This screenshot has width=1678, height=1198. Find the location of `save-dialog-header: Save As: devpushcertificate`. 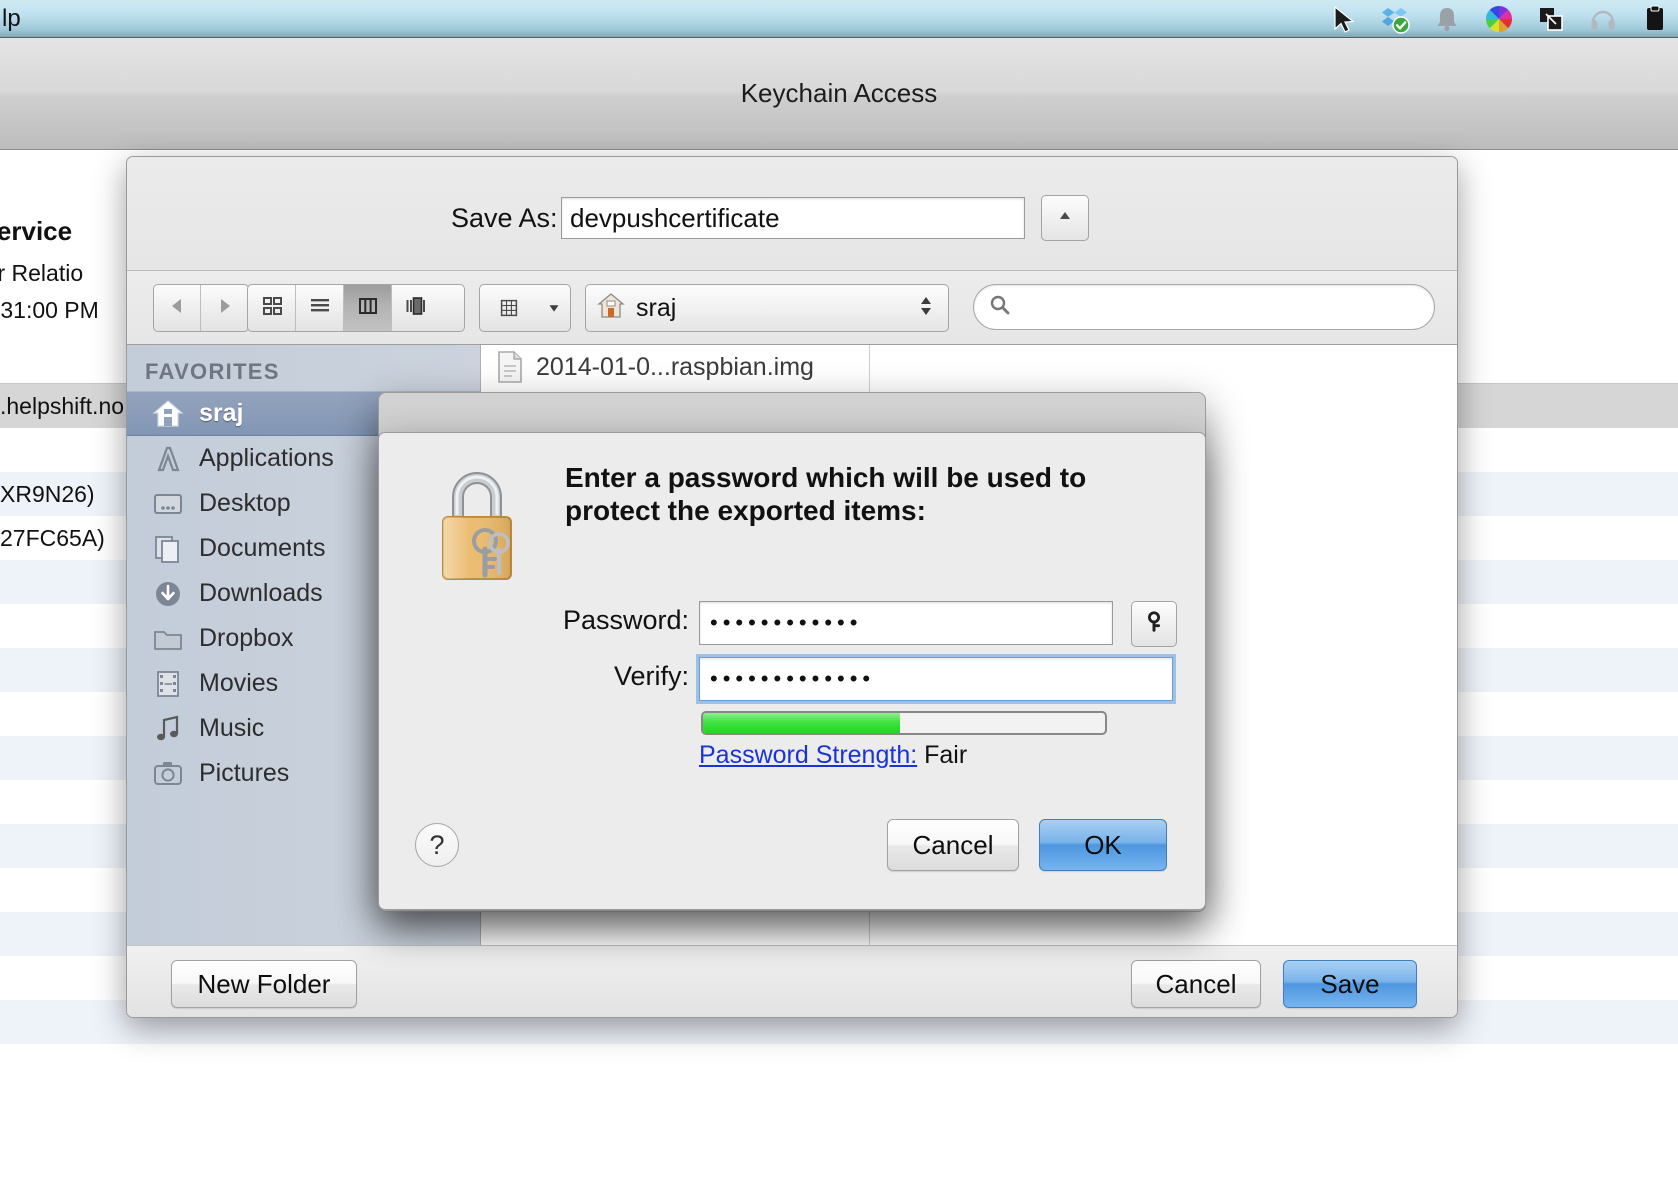

save-dialog-header: Save As: devpushcertificate is located at coordinates (792, 214).